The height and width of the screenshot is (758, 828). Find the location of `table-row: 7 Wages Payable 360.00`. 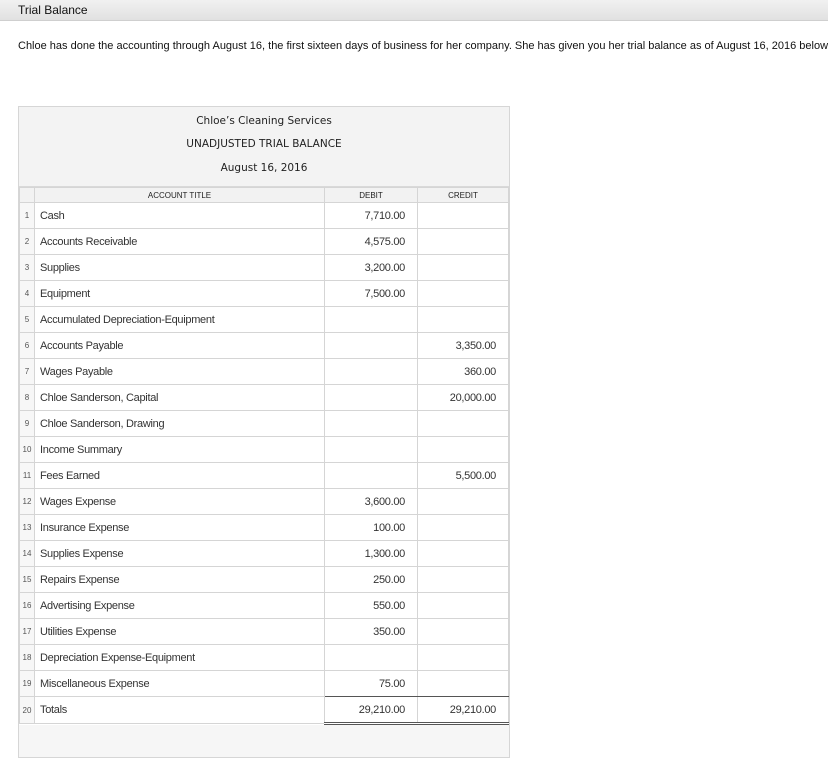

table-row: 7 Wages Payable 360.00 is located at coordinates (264, 371).